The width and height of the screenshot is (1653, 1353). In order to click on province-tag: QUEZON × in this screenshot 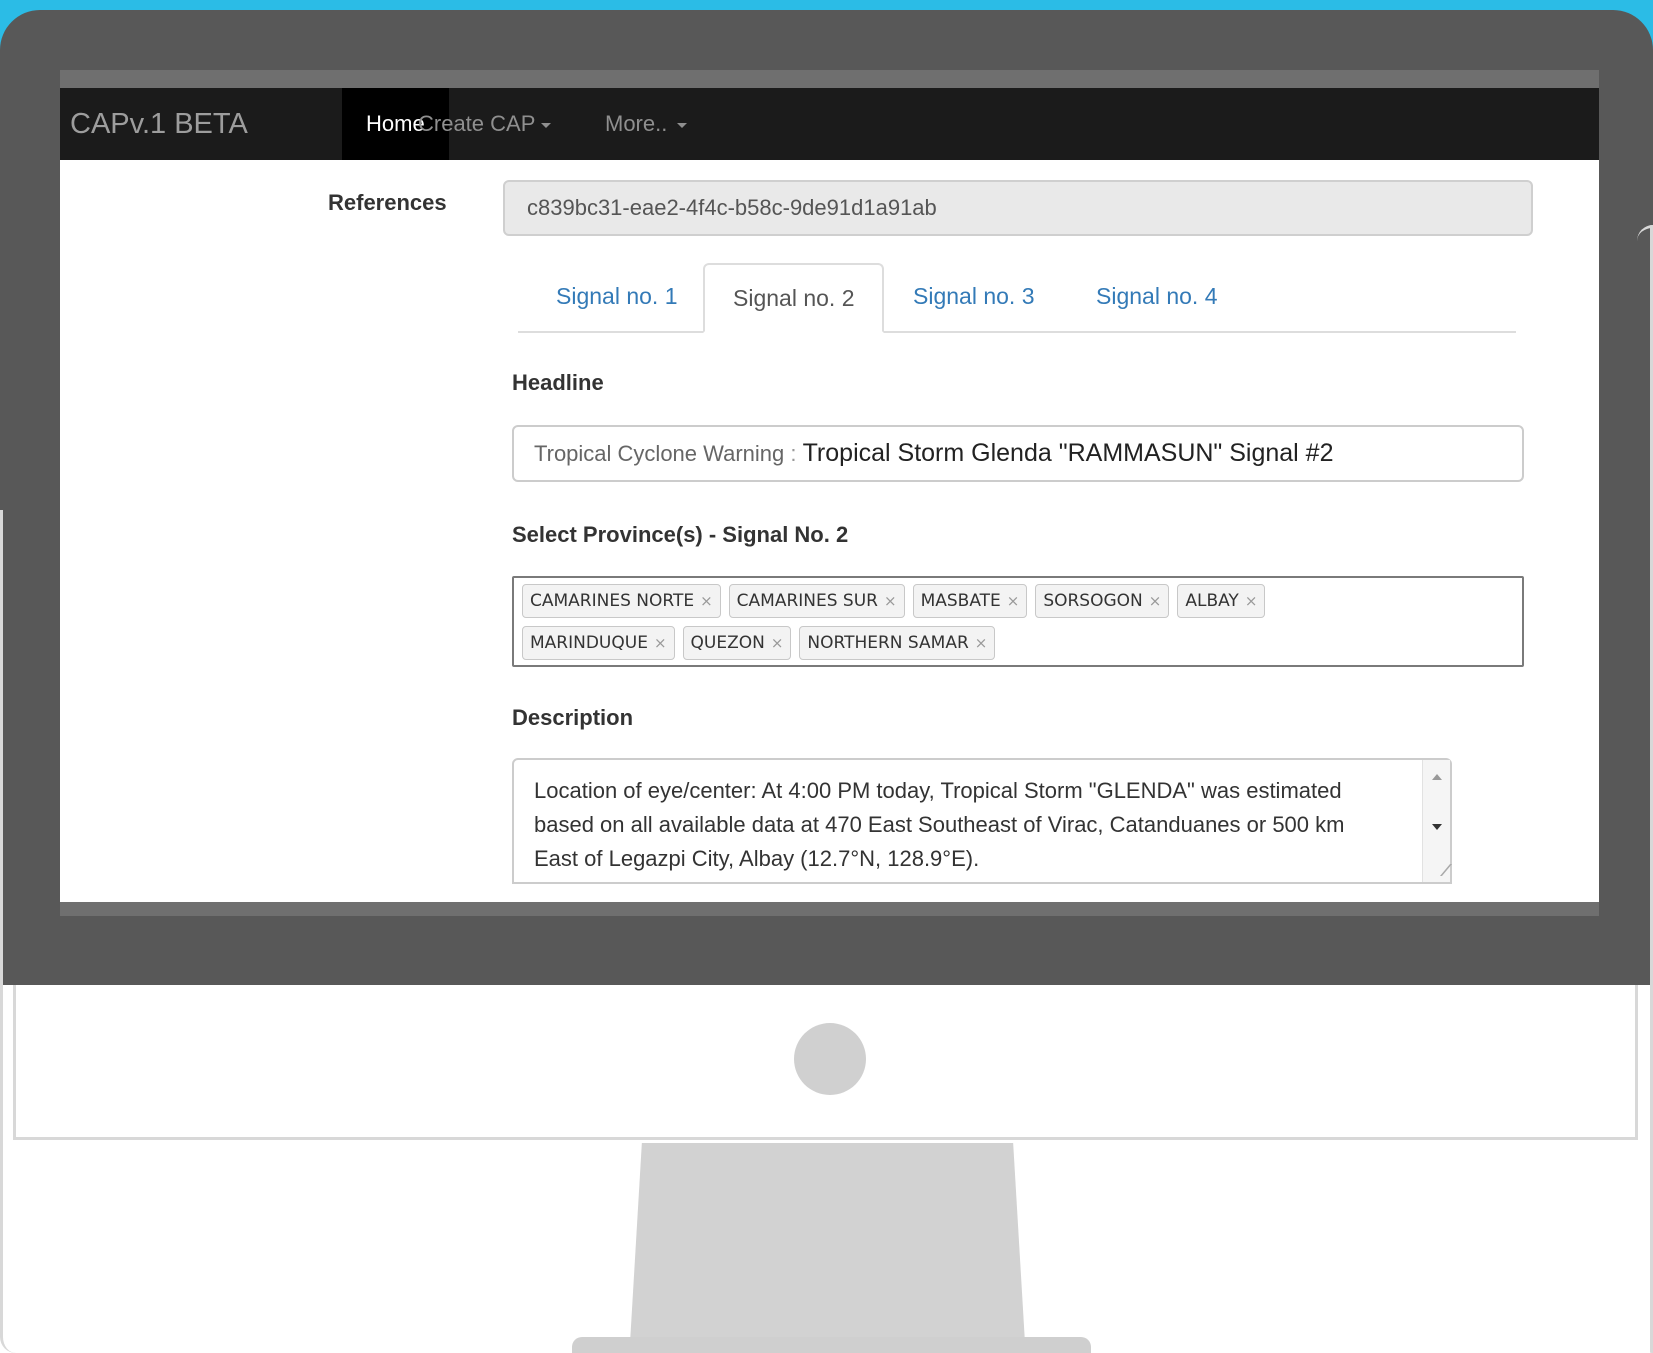, I will do `click(737, 643)`.